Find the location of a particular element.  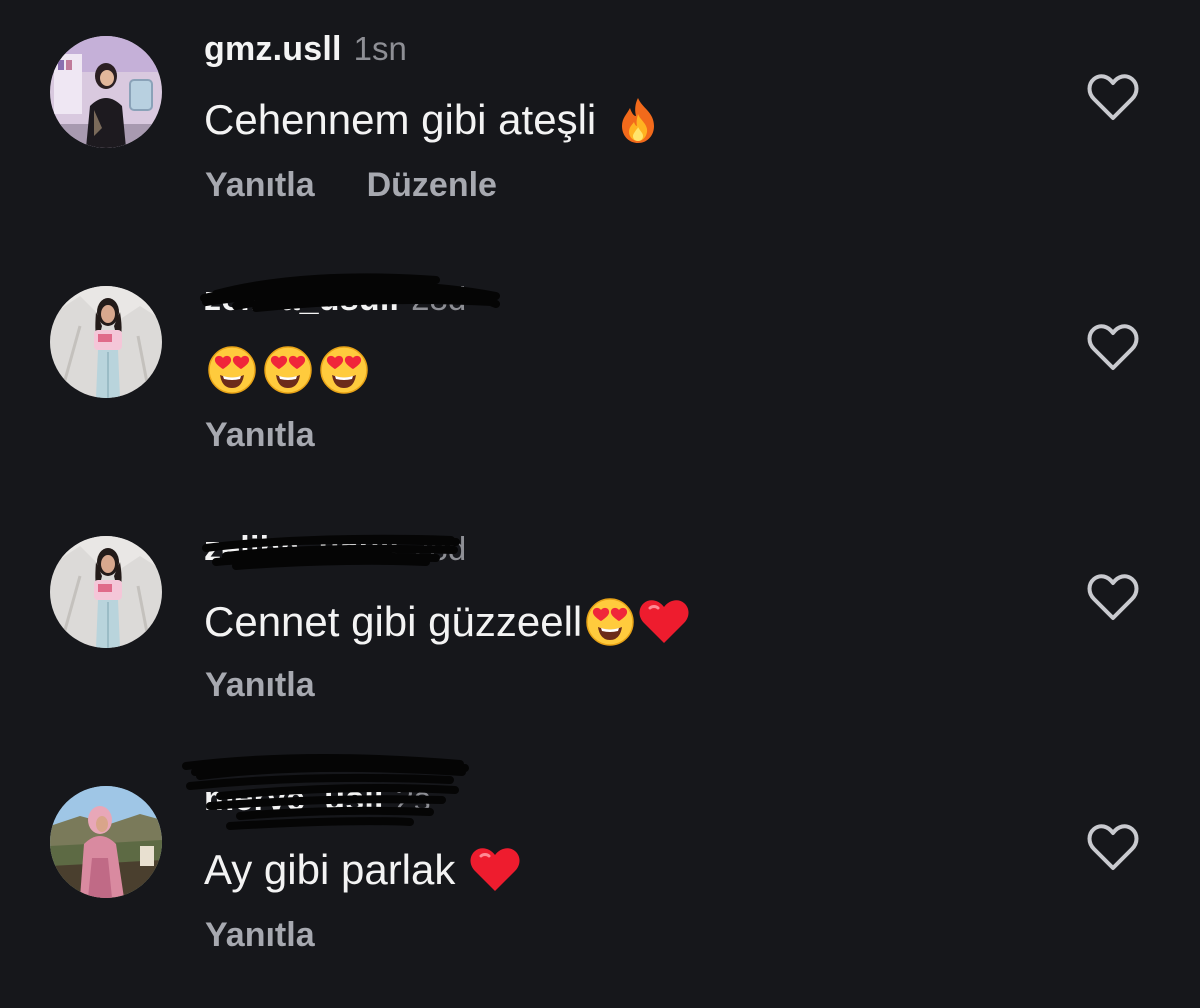

comment-text: Cennet gibi güzzeell is located at coordinates (447, 622).